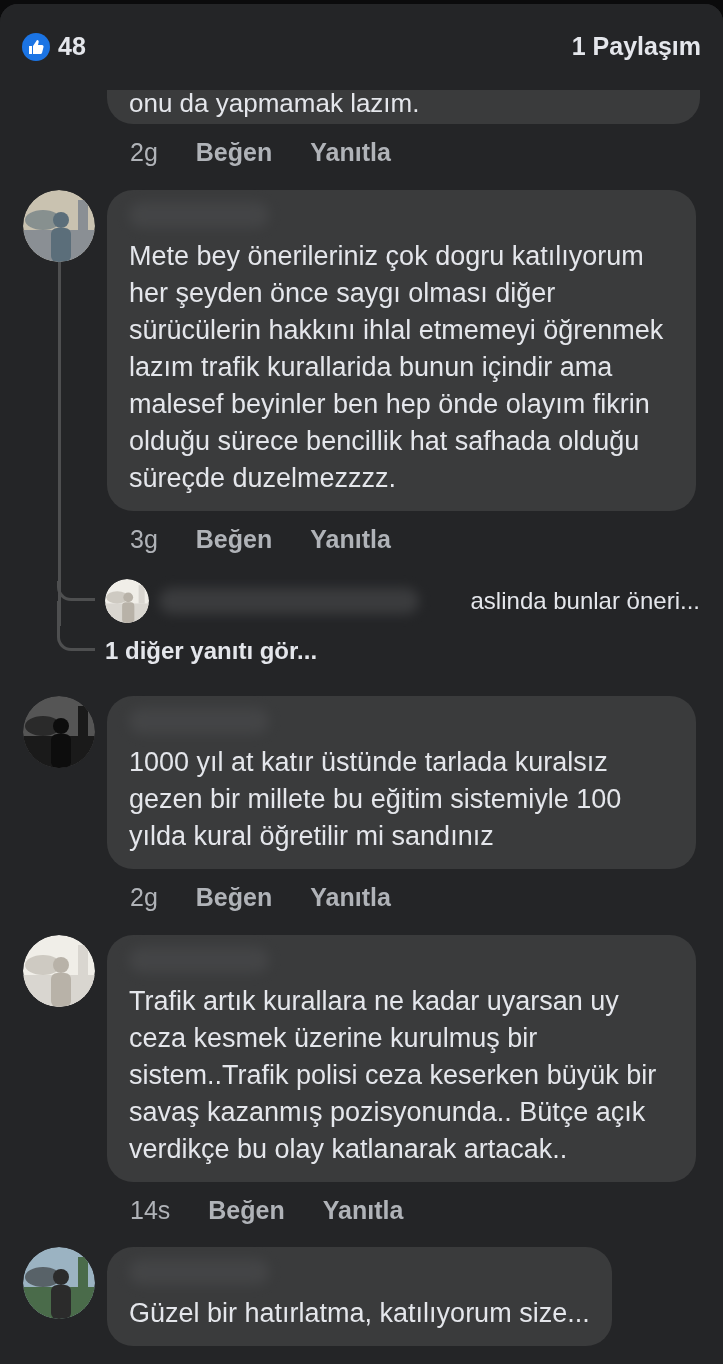 This screenshot has width=723, height=1364. I want to click on comment-text: Trafik artık kurallara ne kadar uyarsan uy ceza kesmek üzerine kurulmuş bir sistem..Trafik polisi ceza keserken büyük bir savaş kazanmış pozisyonunda.. Bütçe açık verdikçe bu olay katlanarak artacak.., so click(393, 1075).